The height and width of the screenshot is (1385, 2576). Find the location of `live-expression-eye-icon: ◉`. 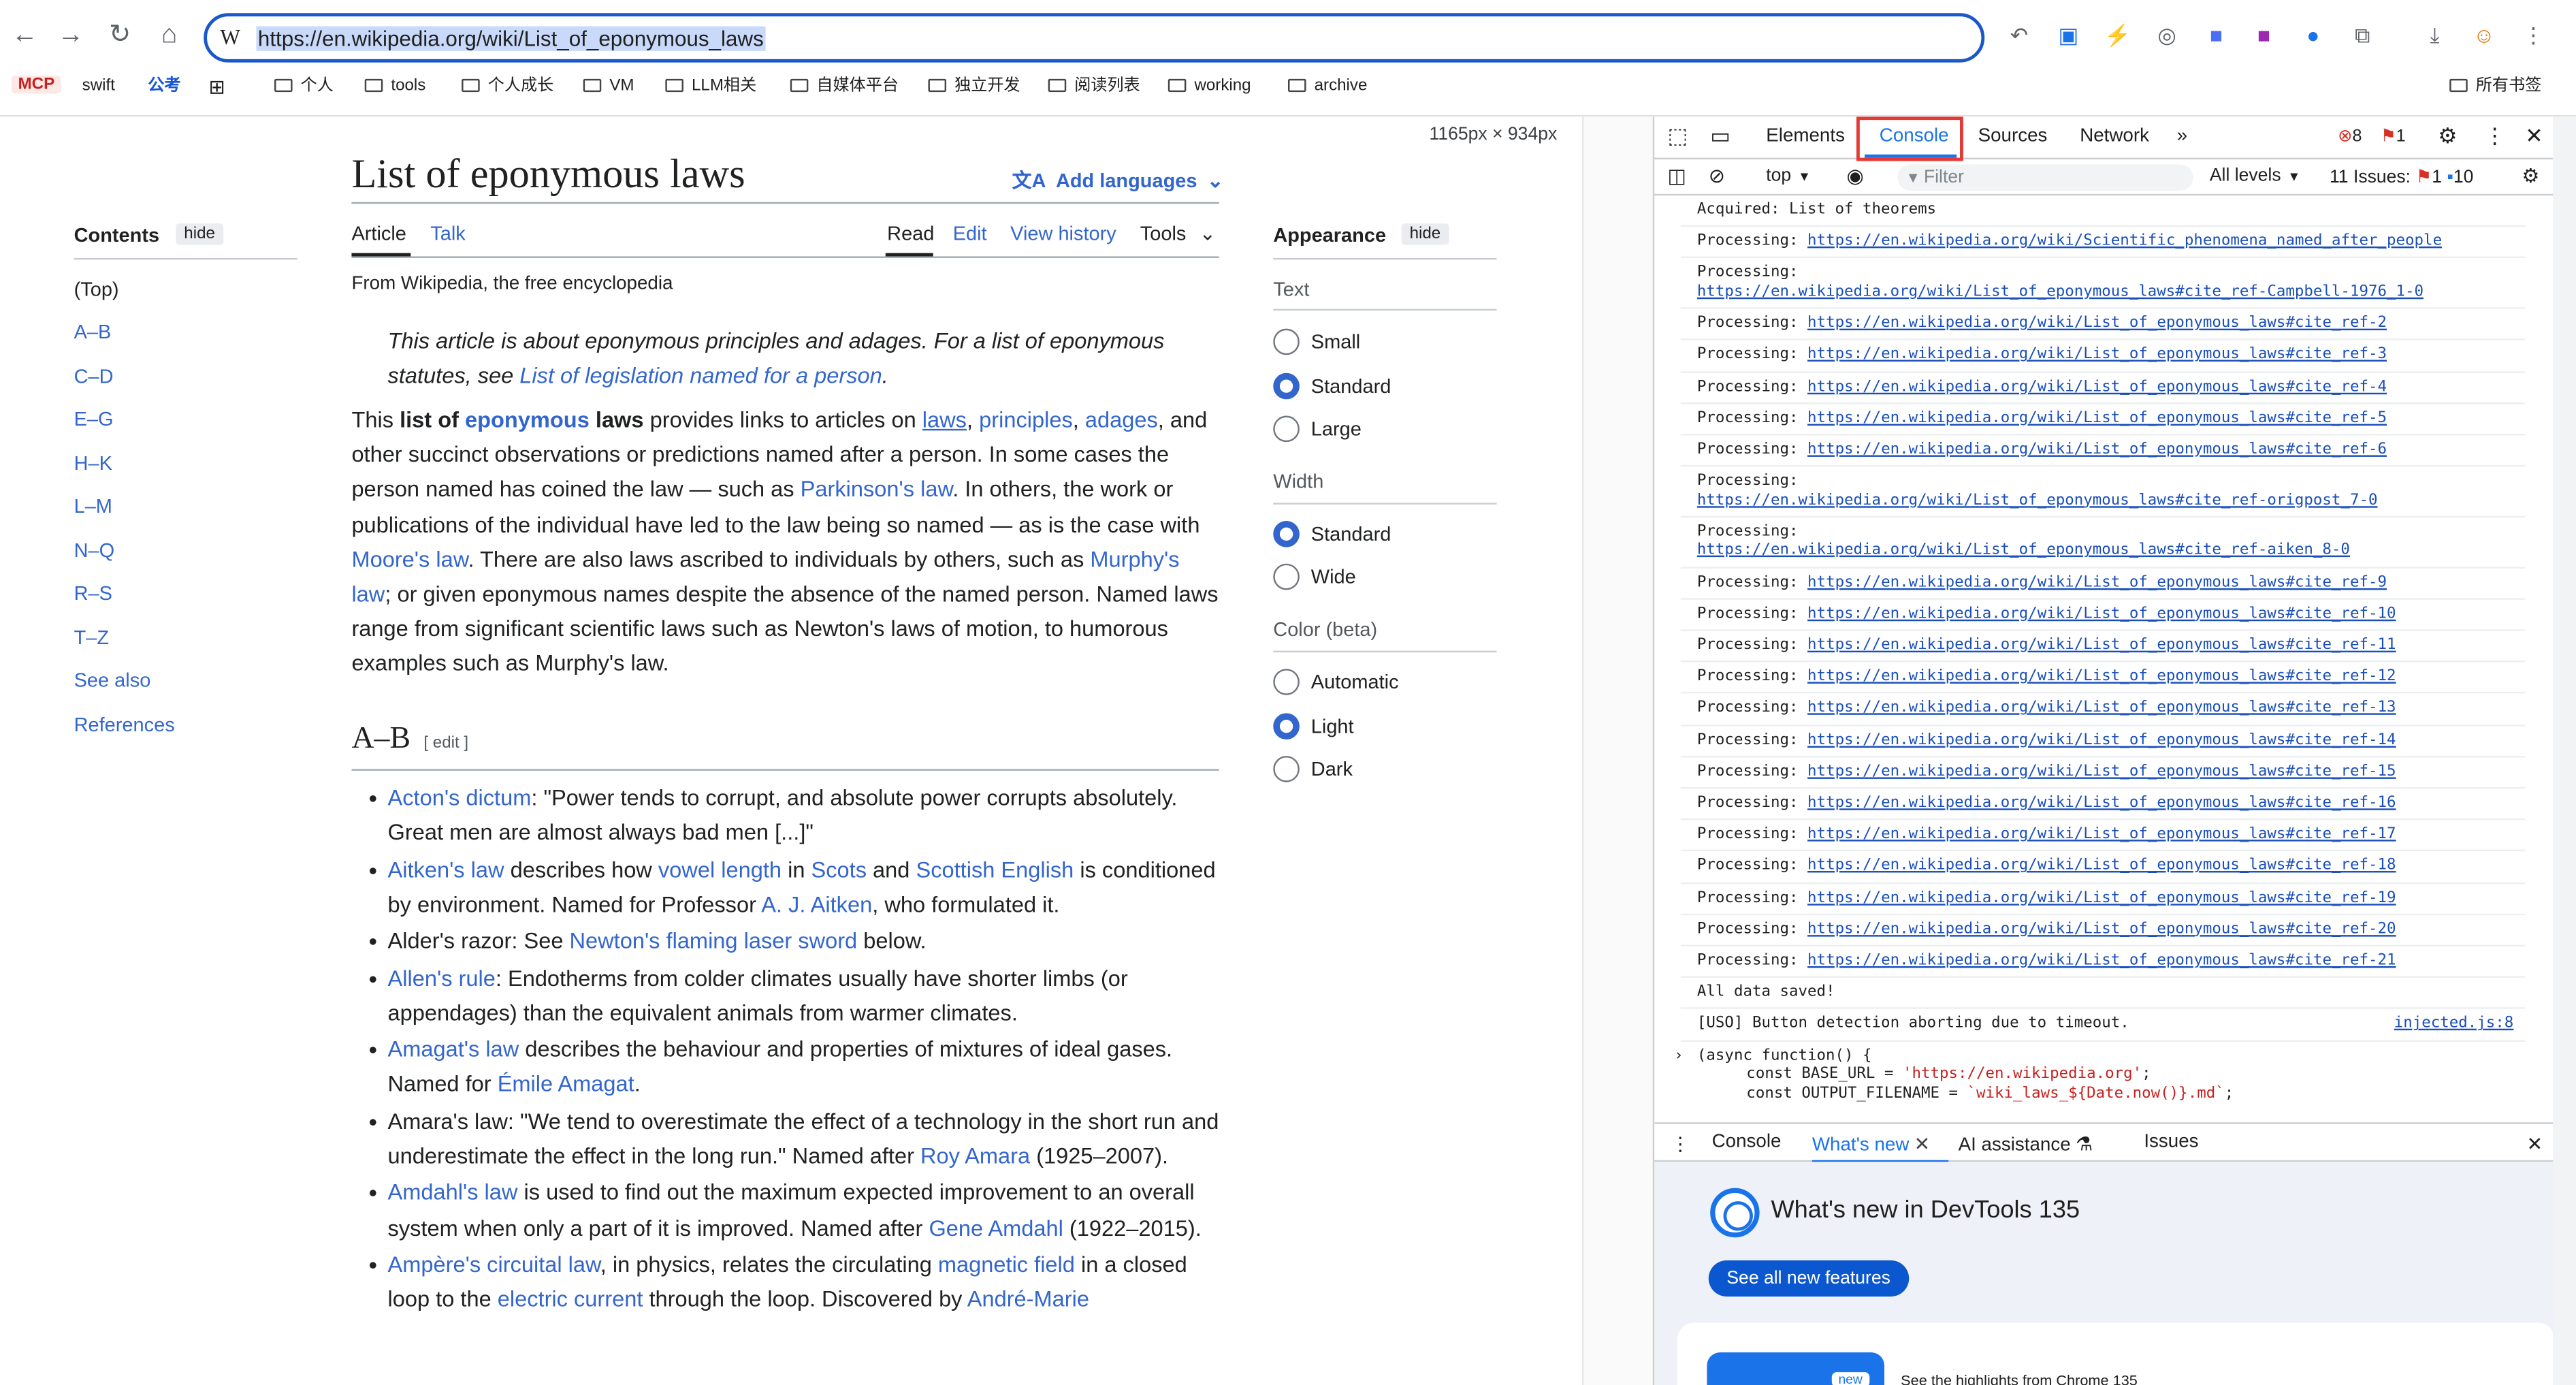

live-expression-eye-icon: ◉ is located at coordinates (1855, 175).